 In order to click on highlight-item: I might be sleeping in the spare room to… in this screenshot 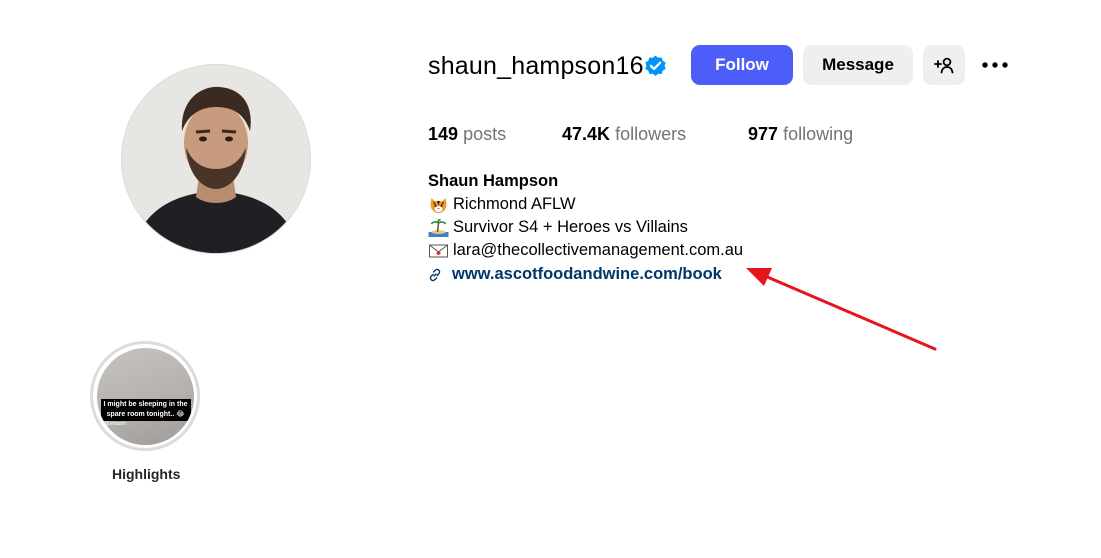, I will do `click(145, 396)`.